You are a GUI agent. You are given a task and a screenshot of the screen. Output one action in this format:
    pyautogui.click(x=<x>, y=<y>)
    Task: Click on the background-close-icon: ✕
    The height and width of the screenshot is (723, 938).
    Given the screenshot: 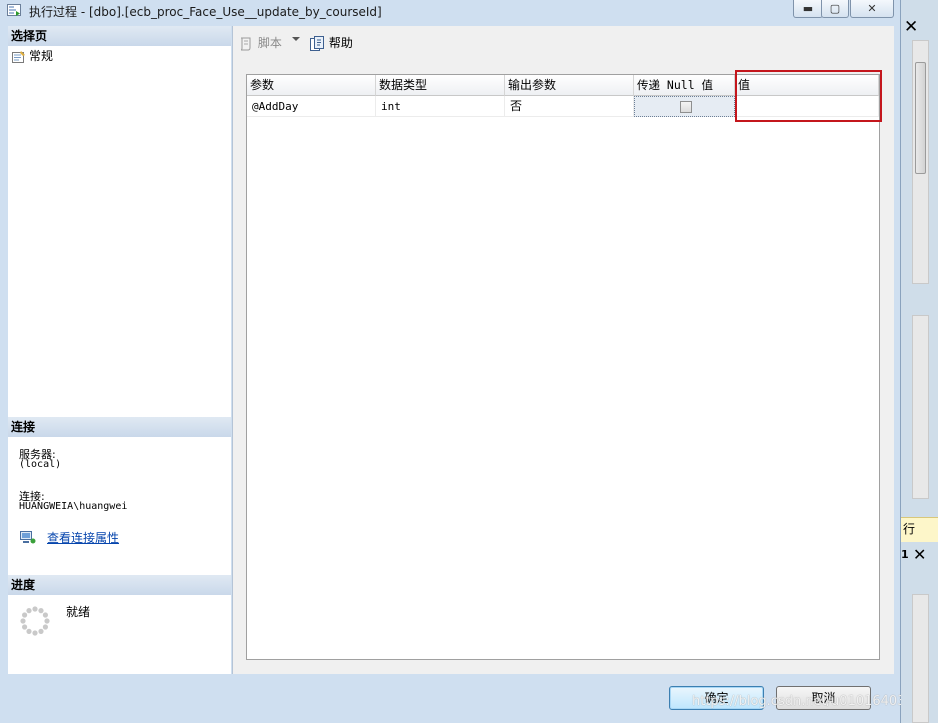 What is the action you would take?
    pyautogui.click(x=911, y=27)
    